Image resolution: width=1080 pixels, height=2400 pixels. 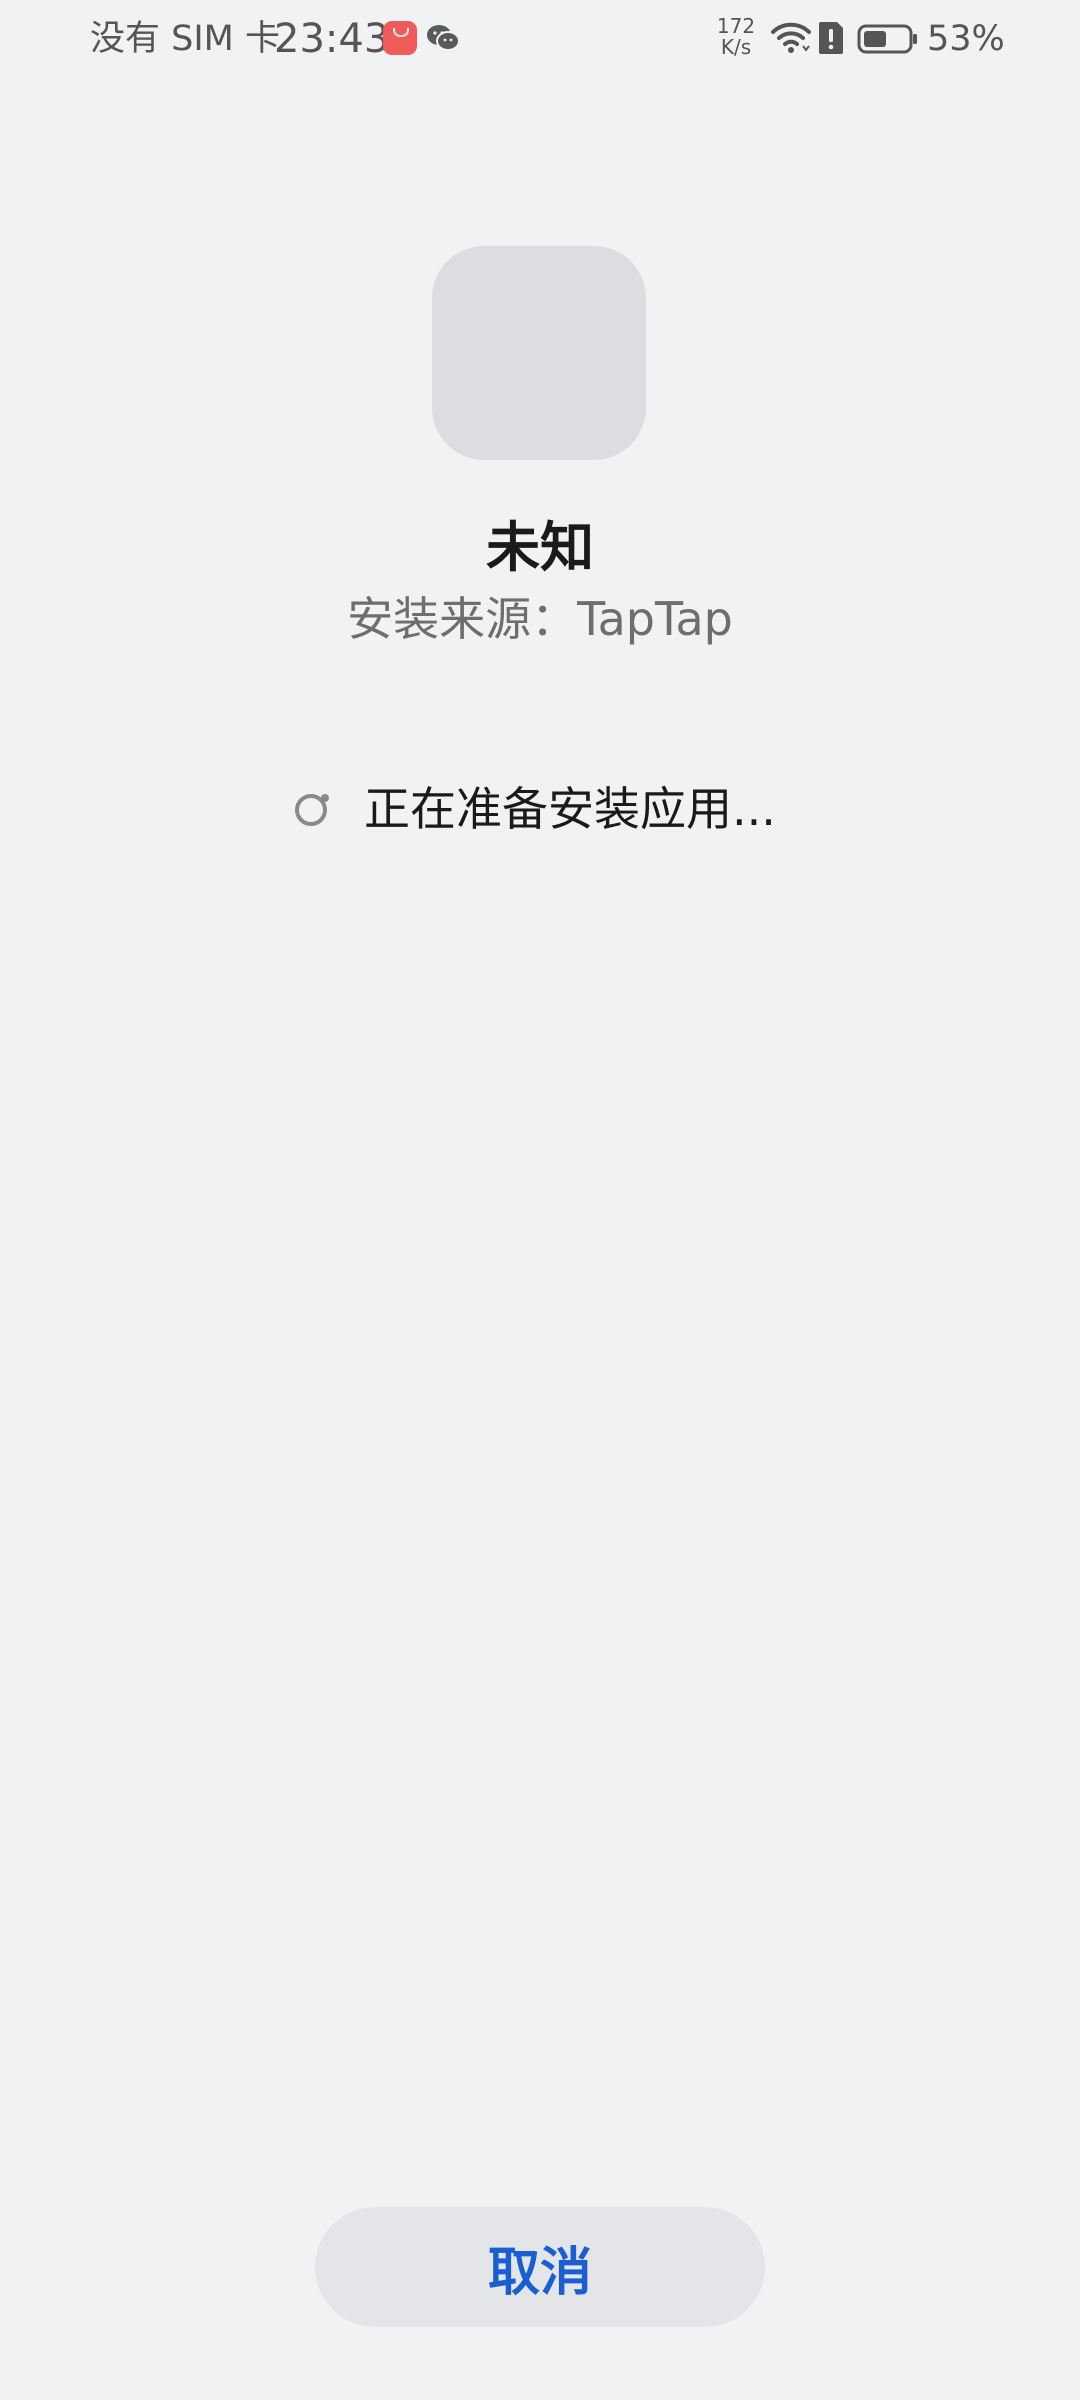 I want to click on network-speed-value: 172, so click(x=736, y=26).